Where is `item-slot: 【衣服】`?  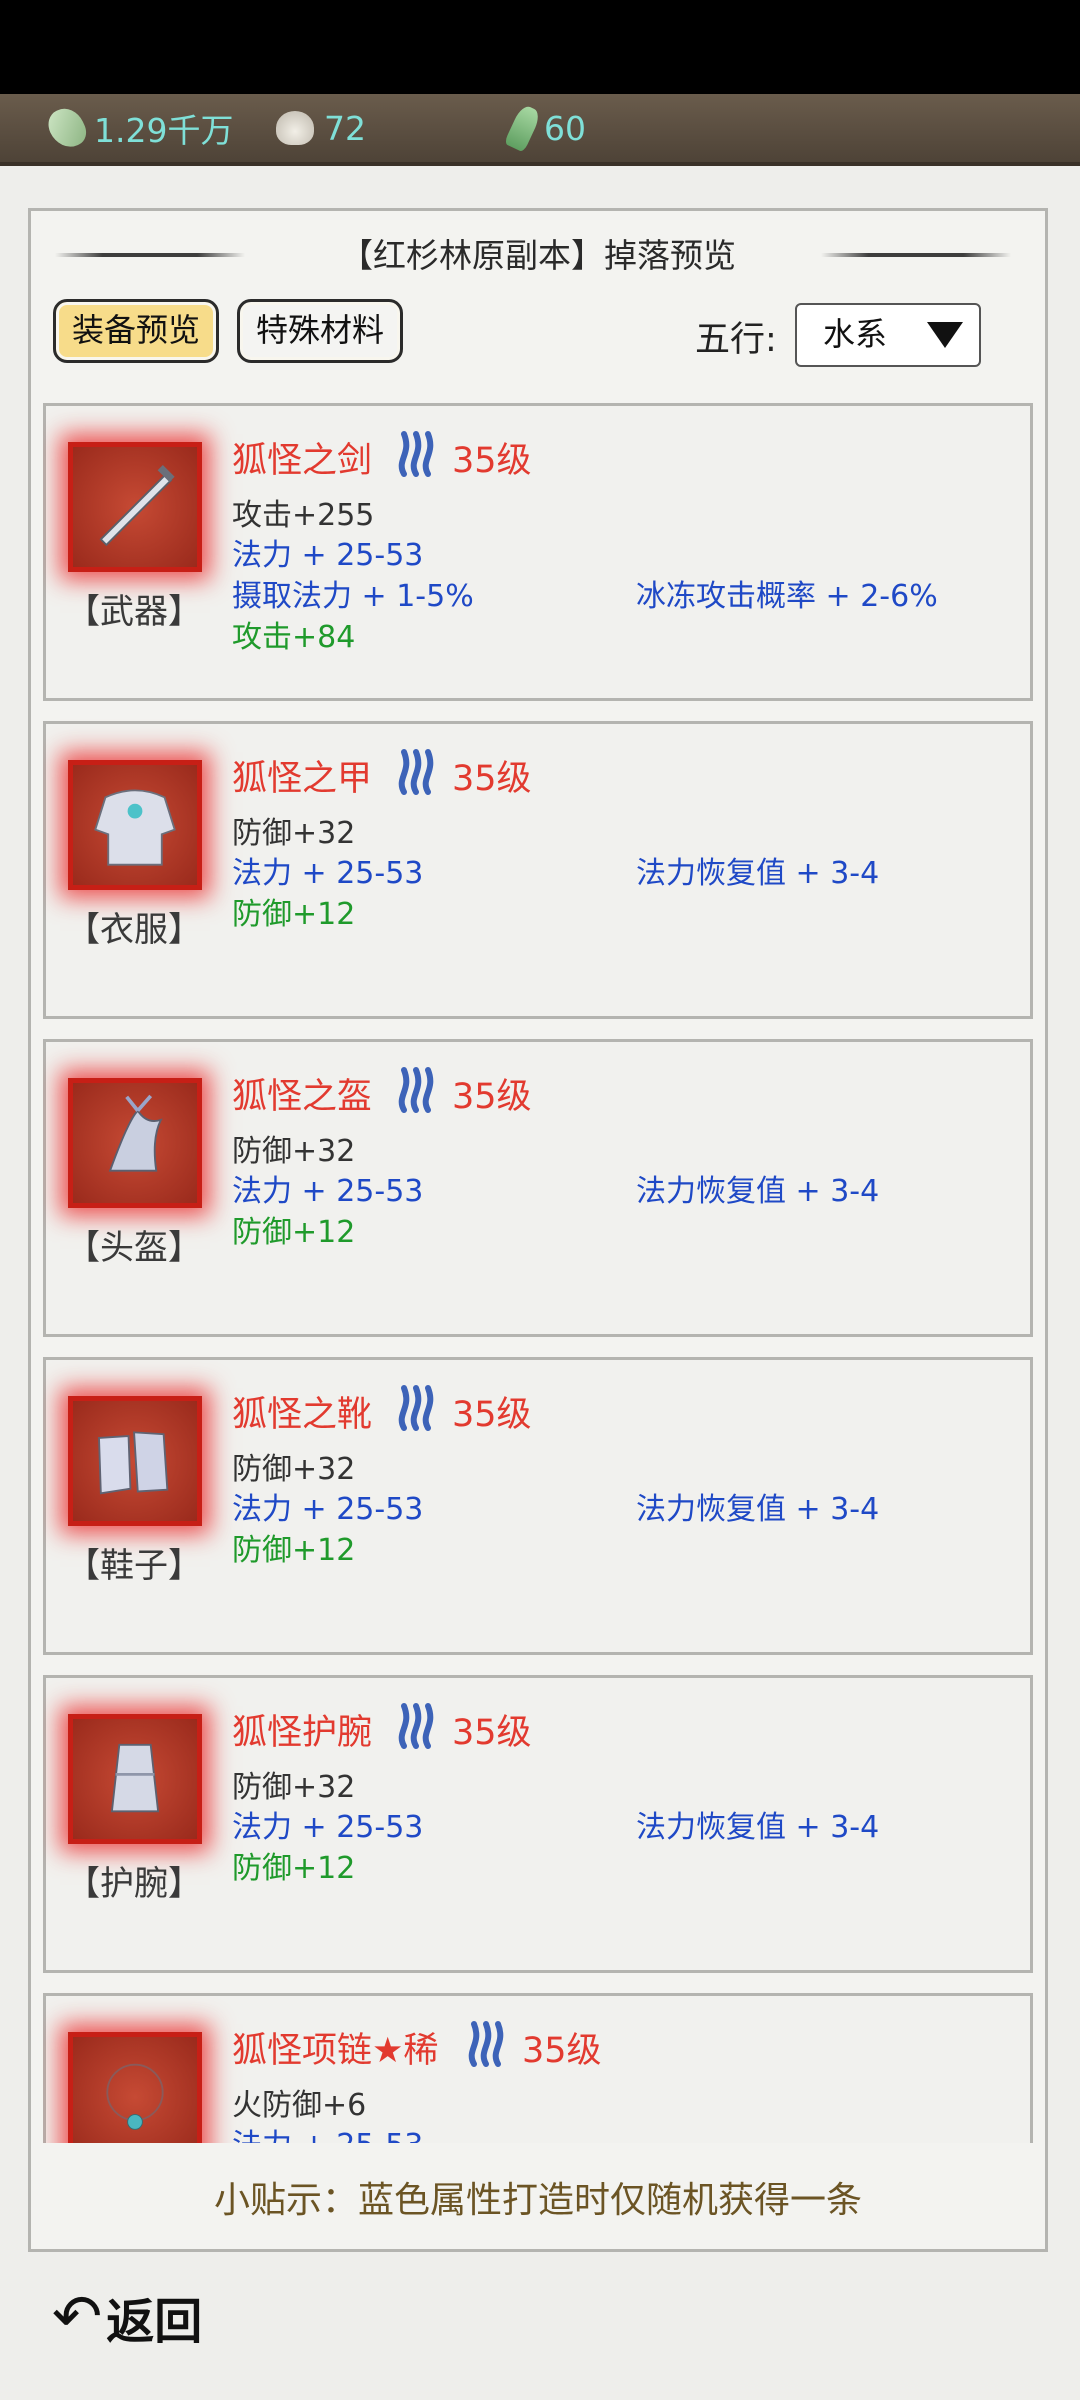
item-slot: 【衣服】 is located at coordinates (134, 930).